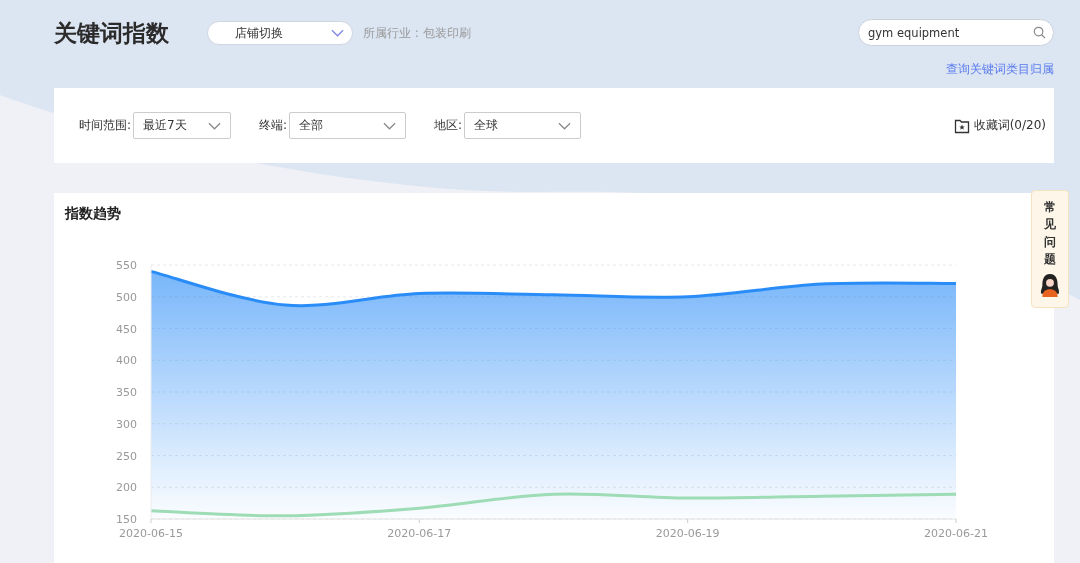 This screenshot has height=563, width=1080. I want to click on industry-label: 所属行业 : 包装印刷, so click(417, 33).